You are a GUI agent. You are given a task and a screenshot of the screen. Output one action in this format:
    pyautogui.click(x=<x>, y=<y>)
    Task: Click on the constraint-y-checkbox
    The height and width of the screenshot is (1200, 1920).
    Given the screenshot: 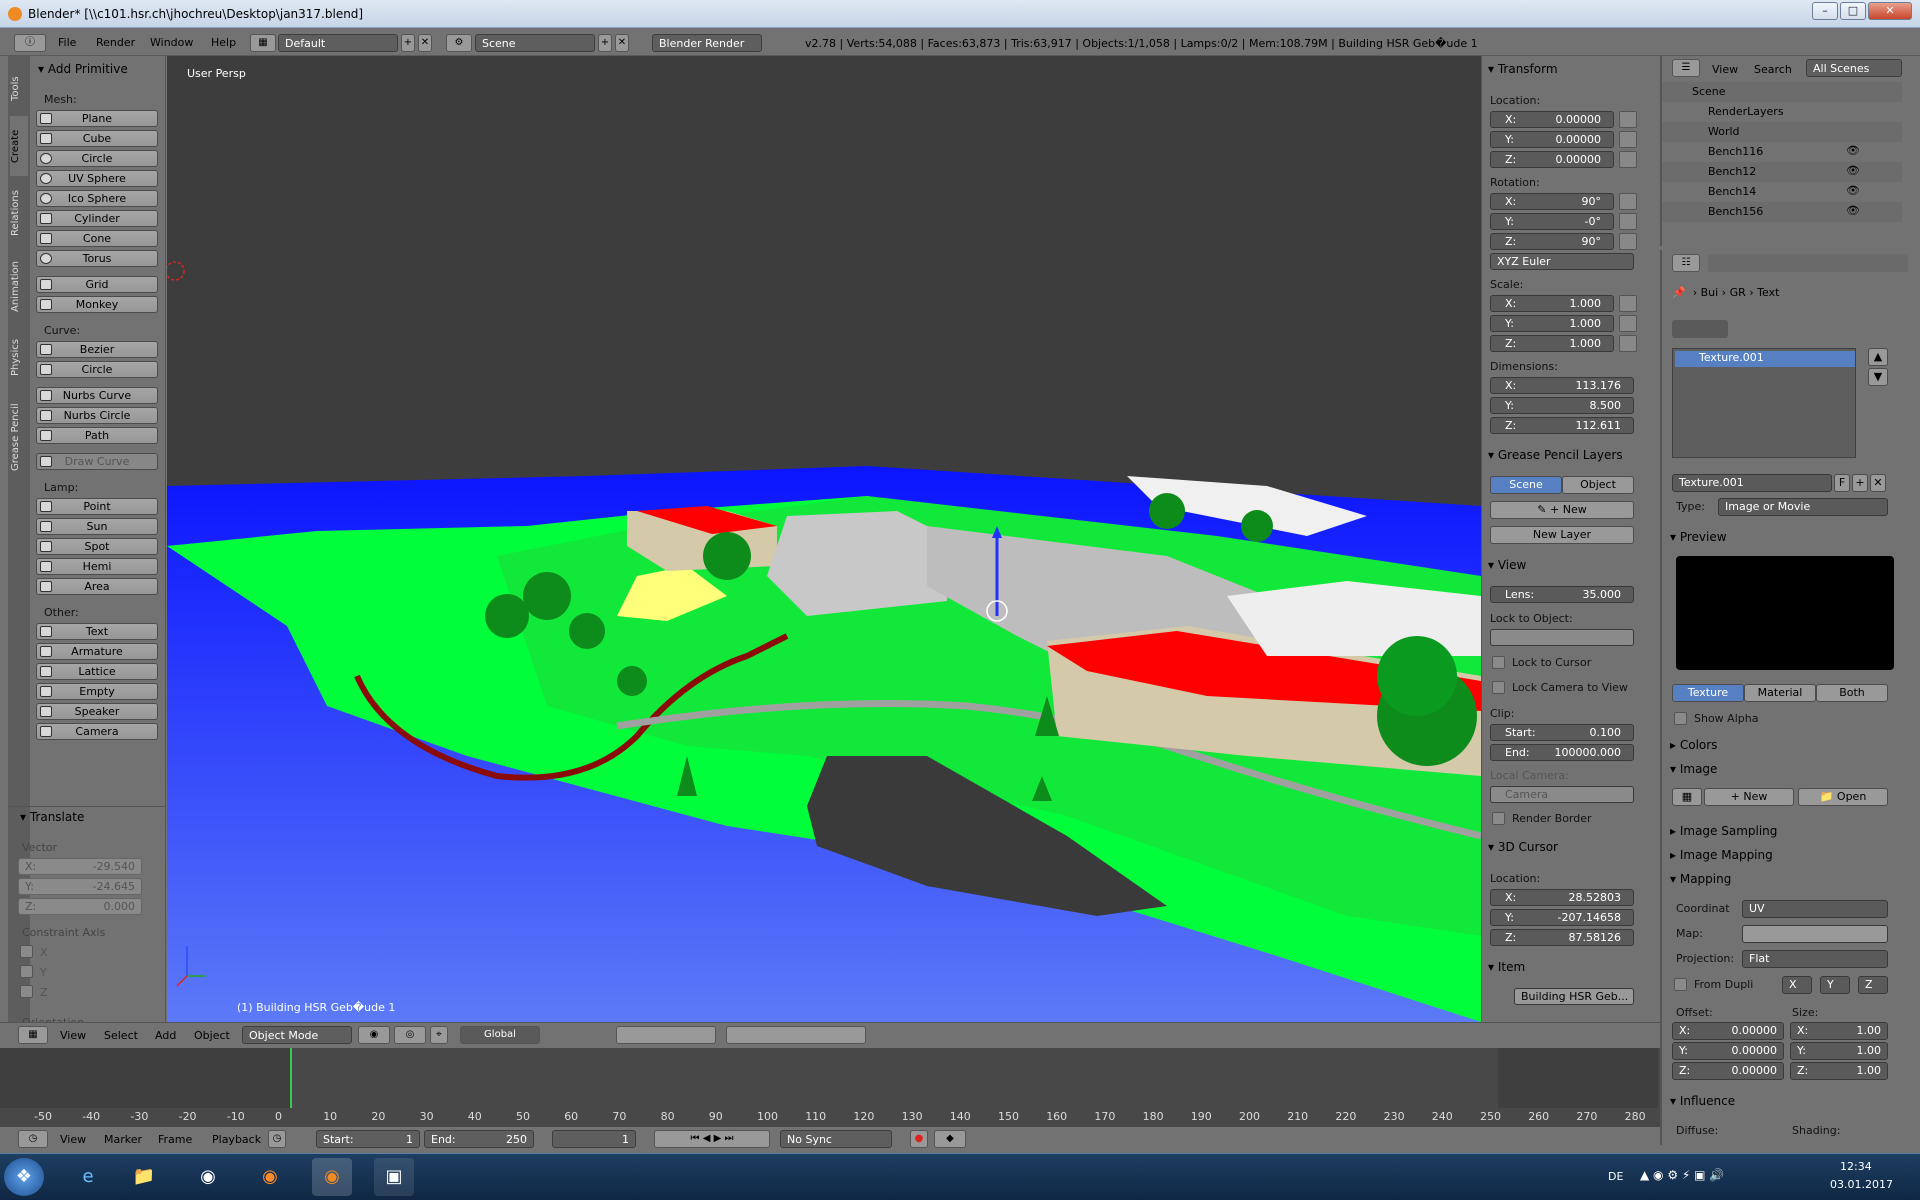 What is the action you would take?
    pyautogui.click(x=26, y=971)
    